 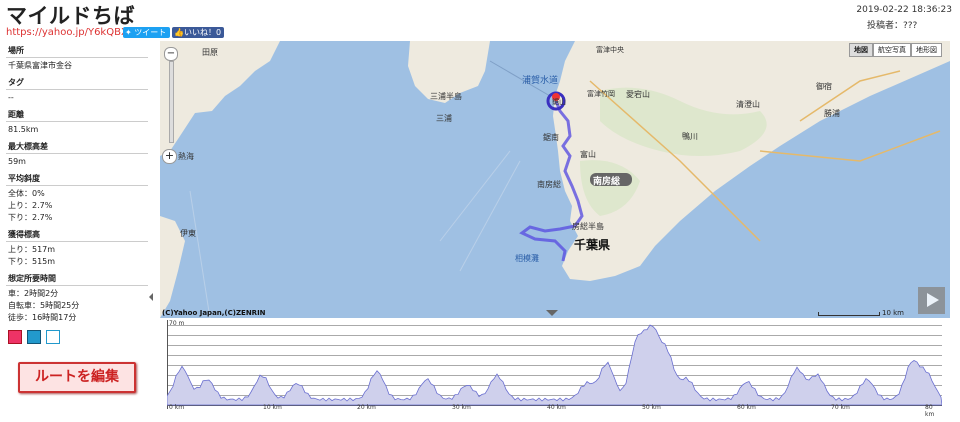 I want to click on time-car: 車：2時間2分, so click(x=33, y=293).